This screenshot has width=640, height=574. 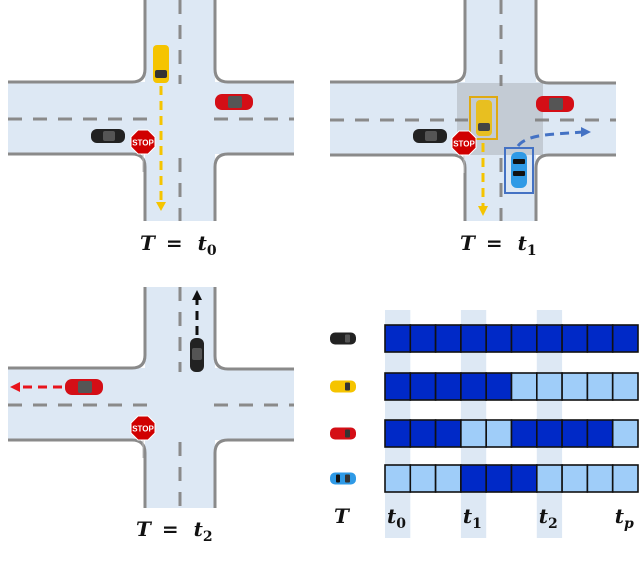 I want to click on panel-label-t0: T = t0, so click(x=178, y=245).